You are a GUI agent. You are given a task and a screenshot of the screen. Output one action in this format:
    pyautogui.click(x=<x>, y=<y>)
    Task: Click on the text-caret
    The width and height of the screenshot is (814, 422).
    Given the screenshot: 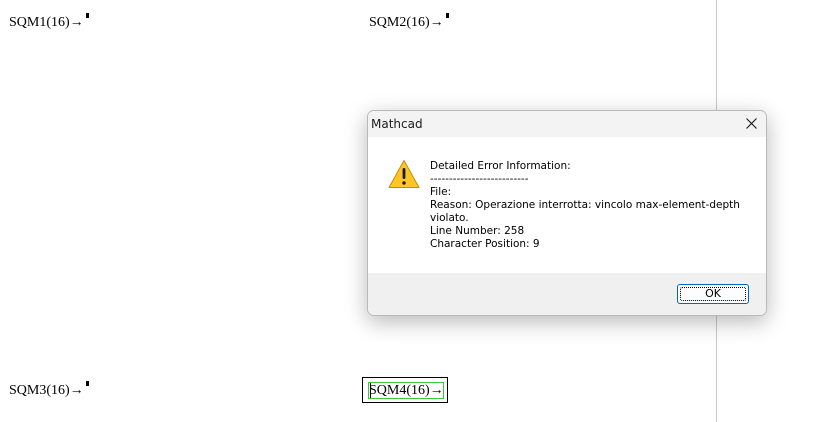 What is the action you would take?
    pyautogui.click(x=370, y=390)
    